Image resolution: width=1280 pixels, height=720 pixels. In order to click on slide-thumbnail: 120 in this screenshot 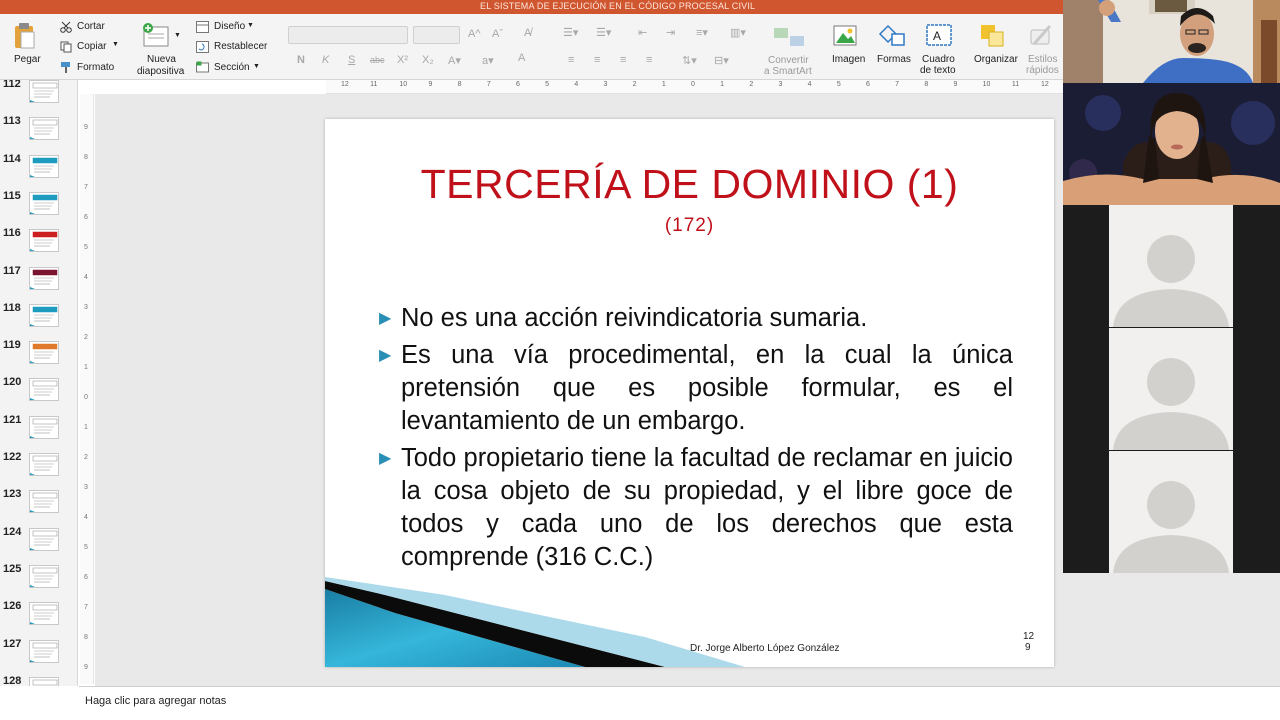, I will do `click(38, 394)`.